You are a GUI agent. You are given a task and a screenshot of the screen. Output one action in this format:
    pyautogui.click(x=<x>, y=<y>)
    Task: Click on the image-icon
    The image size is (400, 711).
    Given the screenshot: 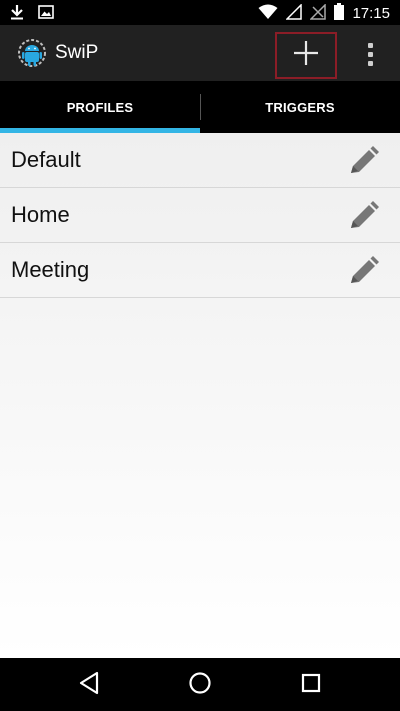 What is the action you would take?
    pyautogui.click(x=46, y=14)
    